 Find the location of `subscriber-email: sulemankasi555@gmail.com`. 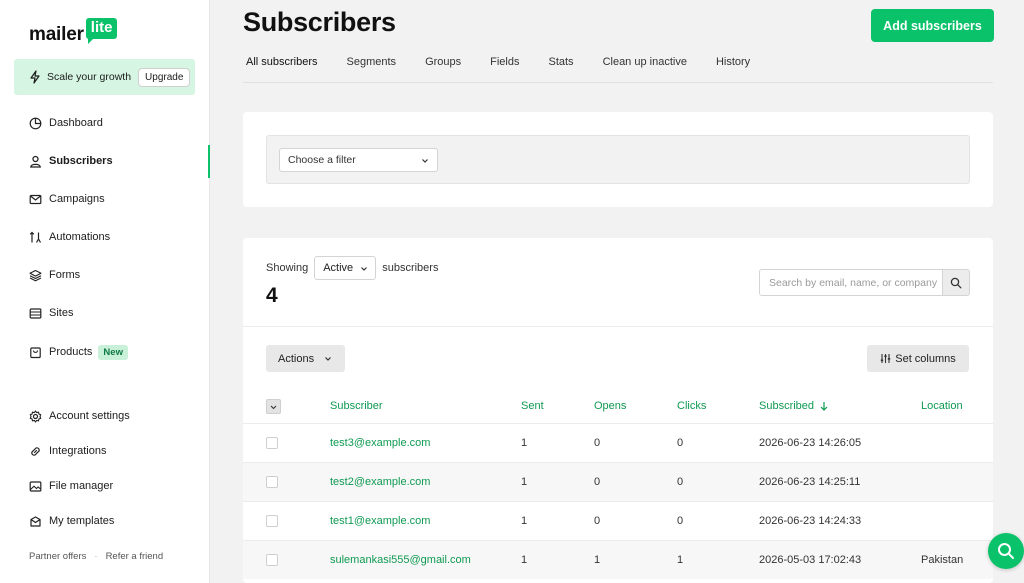

subscriber-email: sulemankasi555@gmail.com is located at coordinates (400, 560).